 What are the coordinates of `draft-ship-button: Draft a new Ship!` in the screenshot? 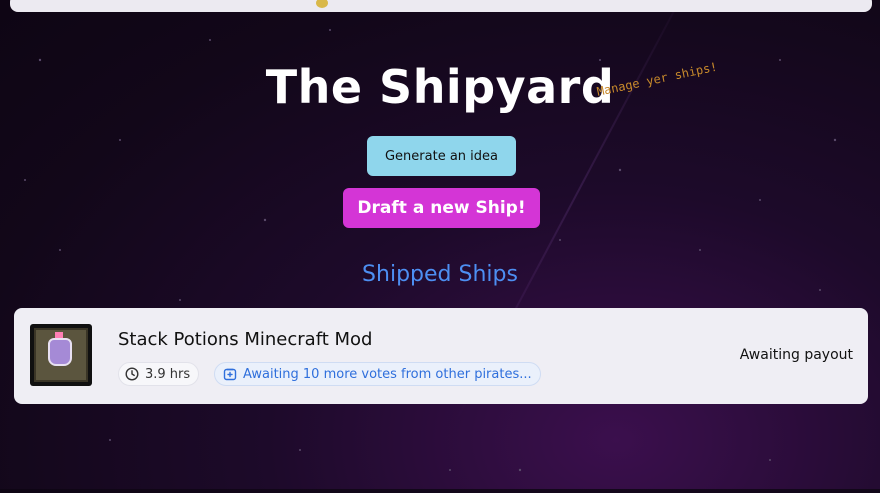 It's located at (441, 208).